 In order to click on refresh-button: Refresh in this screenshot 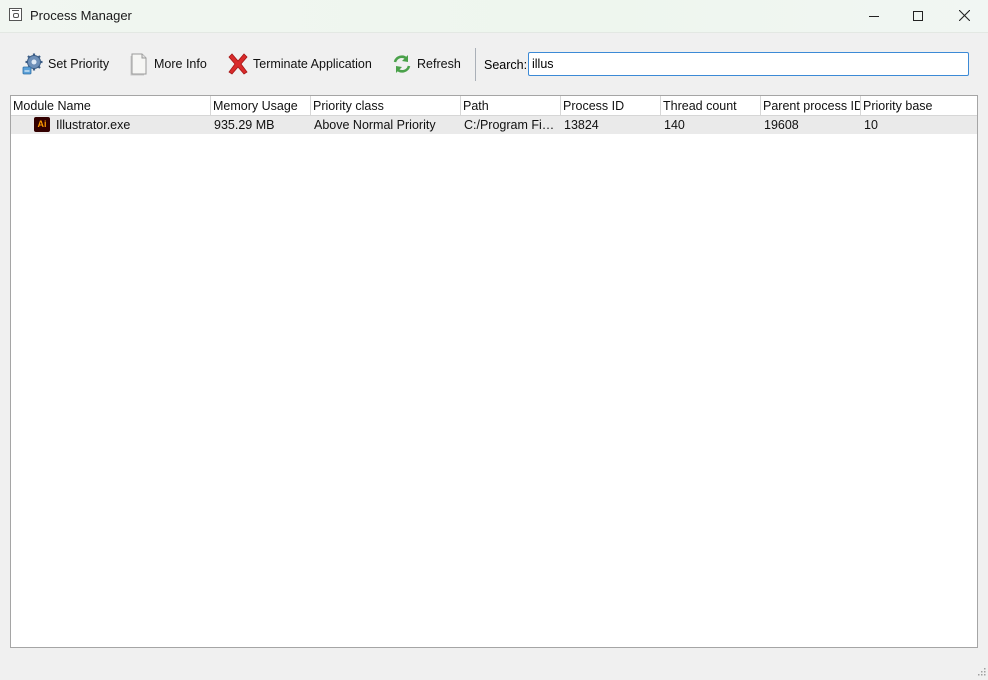, I will do `click(426, 64)`.